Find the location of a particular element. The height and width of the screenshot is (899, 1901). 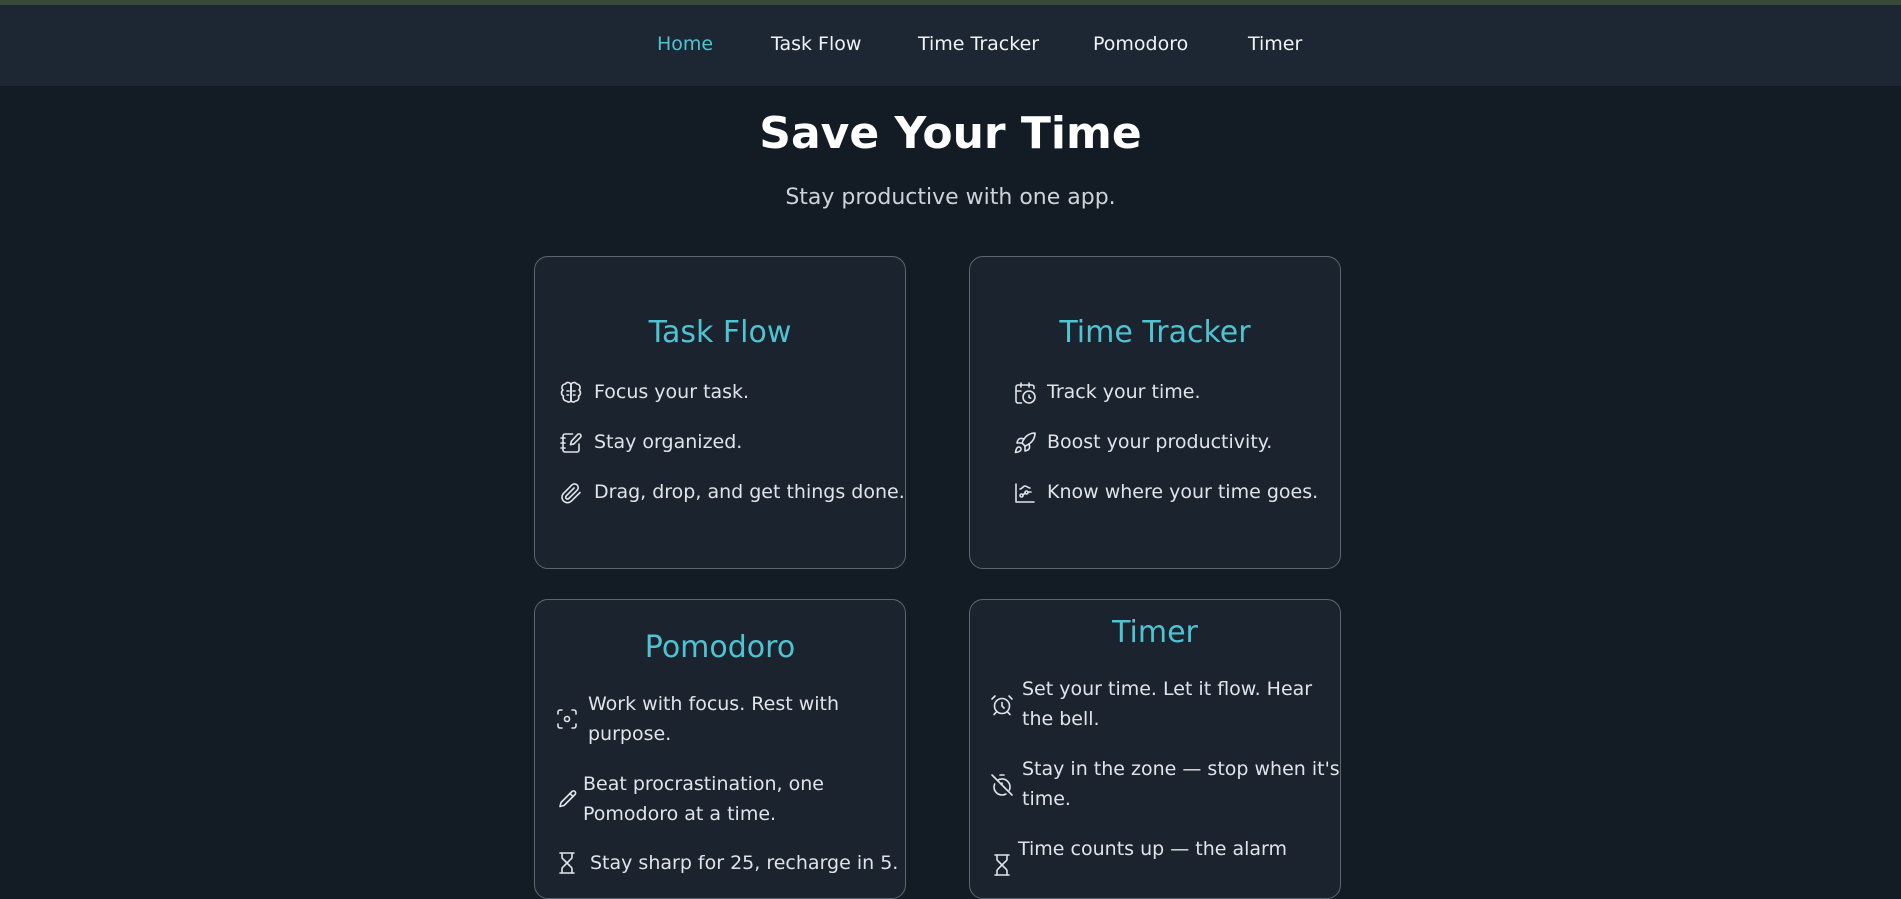

calendar-clock-icon is located at coordinates (1025, 393).